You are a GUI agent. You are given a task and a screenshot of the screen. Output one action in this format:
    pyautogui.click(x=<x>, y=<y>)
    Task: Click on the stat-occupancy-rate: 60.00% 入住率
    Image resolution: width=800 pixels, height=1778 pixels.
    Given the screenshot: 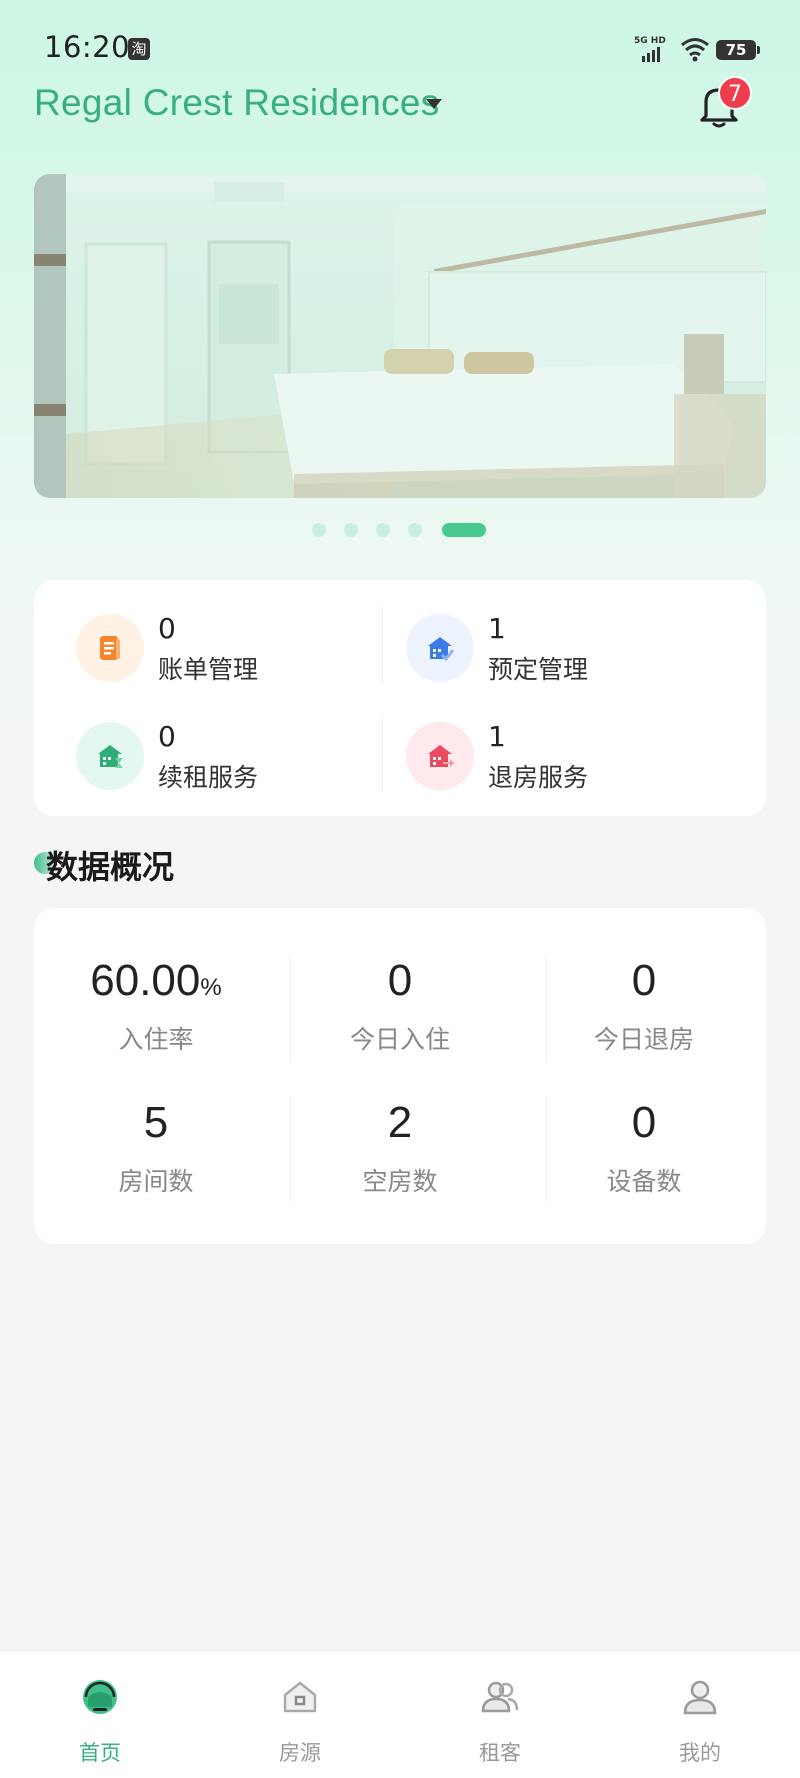 What is the action you would take?
    pyautogui.click(x=156, y=1005)
    